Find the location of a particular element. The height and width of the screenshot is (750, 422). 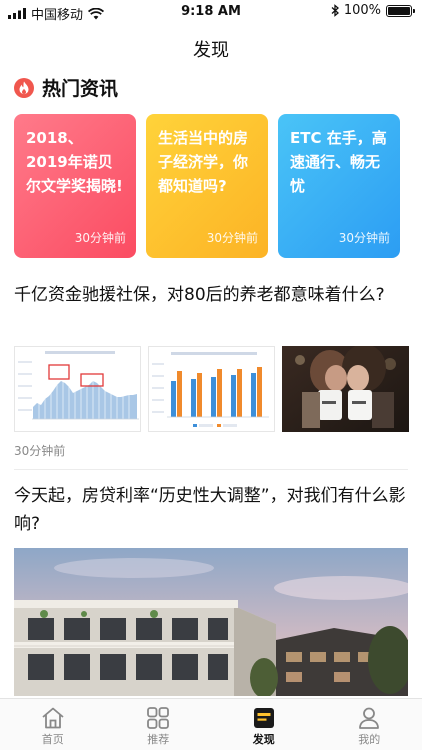

population-chart-image is located at coordinates (77, 389).